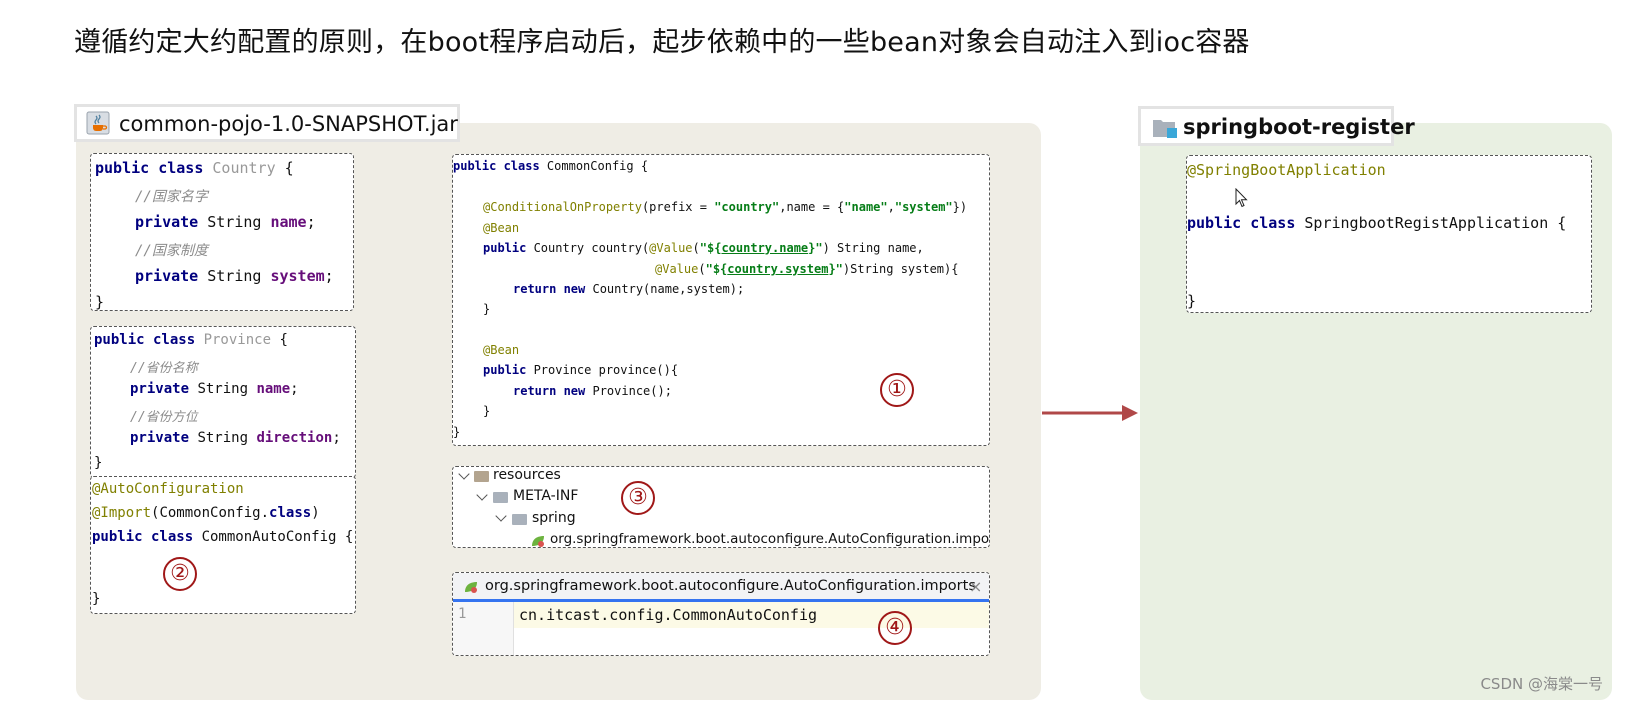  Describe the element at coordinates (171, 197) in the screenshot. I see `code-comment: //国家名字` at that location.